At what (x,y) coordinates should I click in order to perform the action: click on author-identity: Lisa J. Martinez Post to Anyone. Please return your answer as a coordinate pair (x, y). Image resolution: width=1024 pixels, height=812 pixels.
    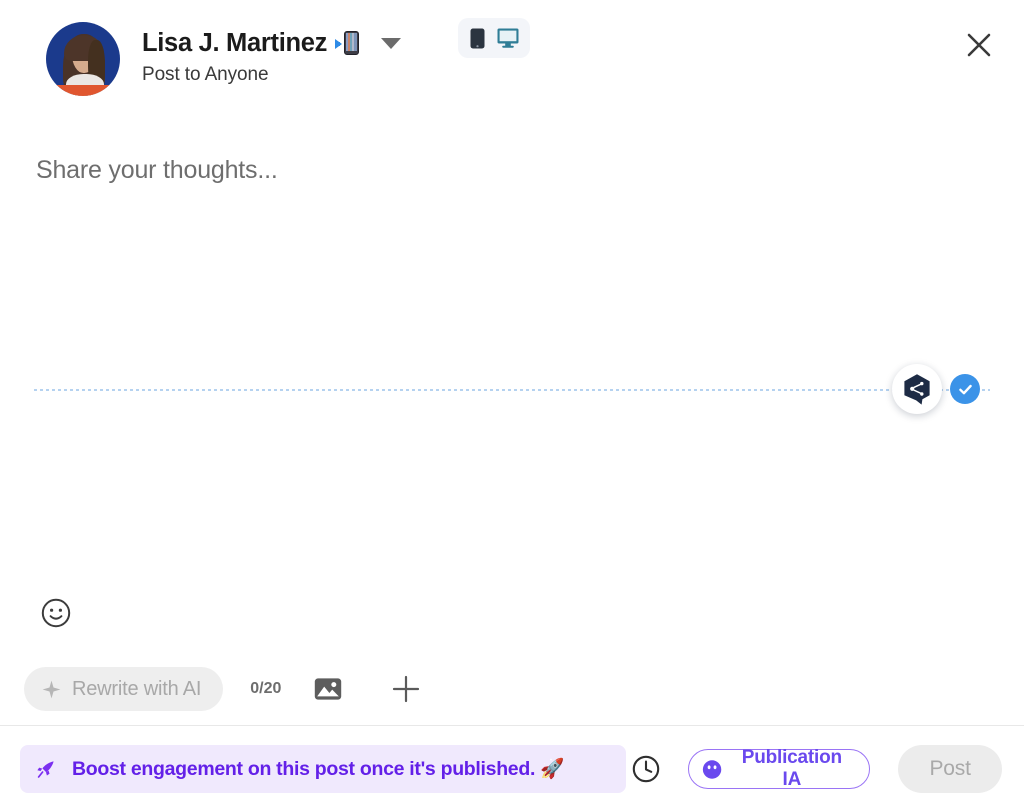
    Looking at the image, I should click on (272, 54).